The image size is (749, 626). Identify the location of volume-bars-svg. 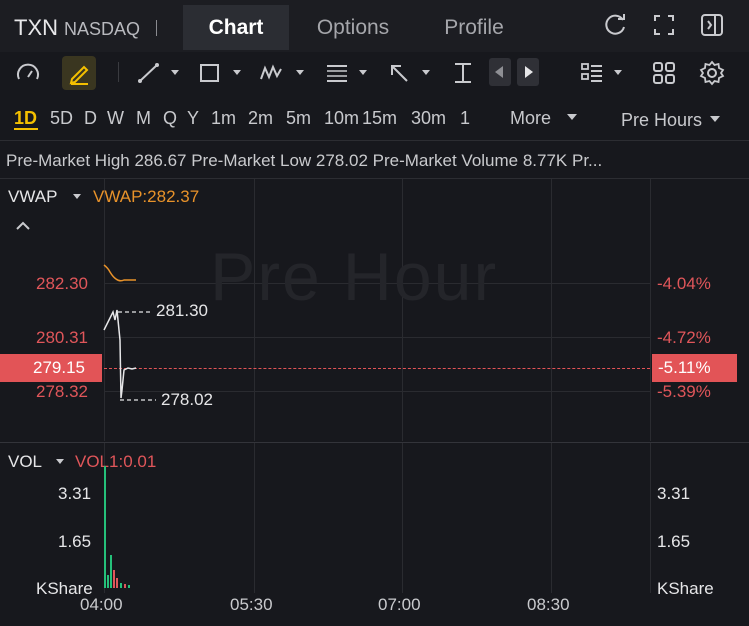
(117, 527).